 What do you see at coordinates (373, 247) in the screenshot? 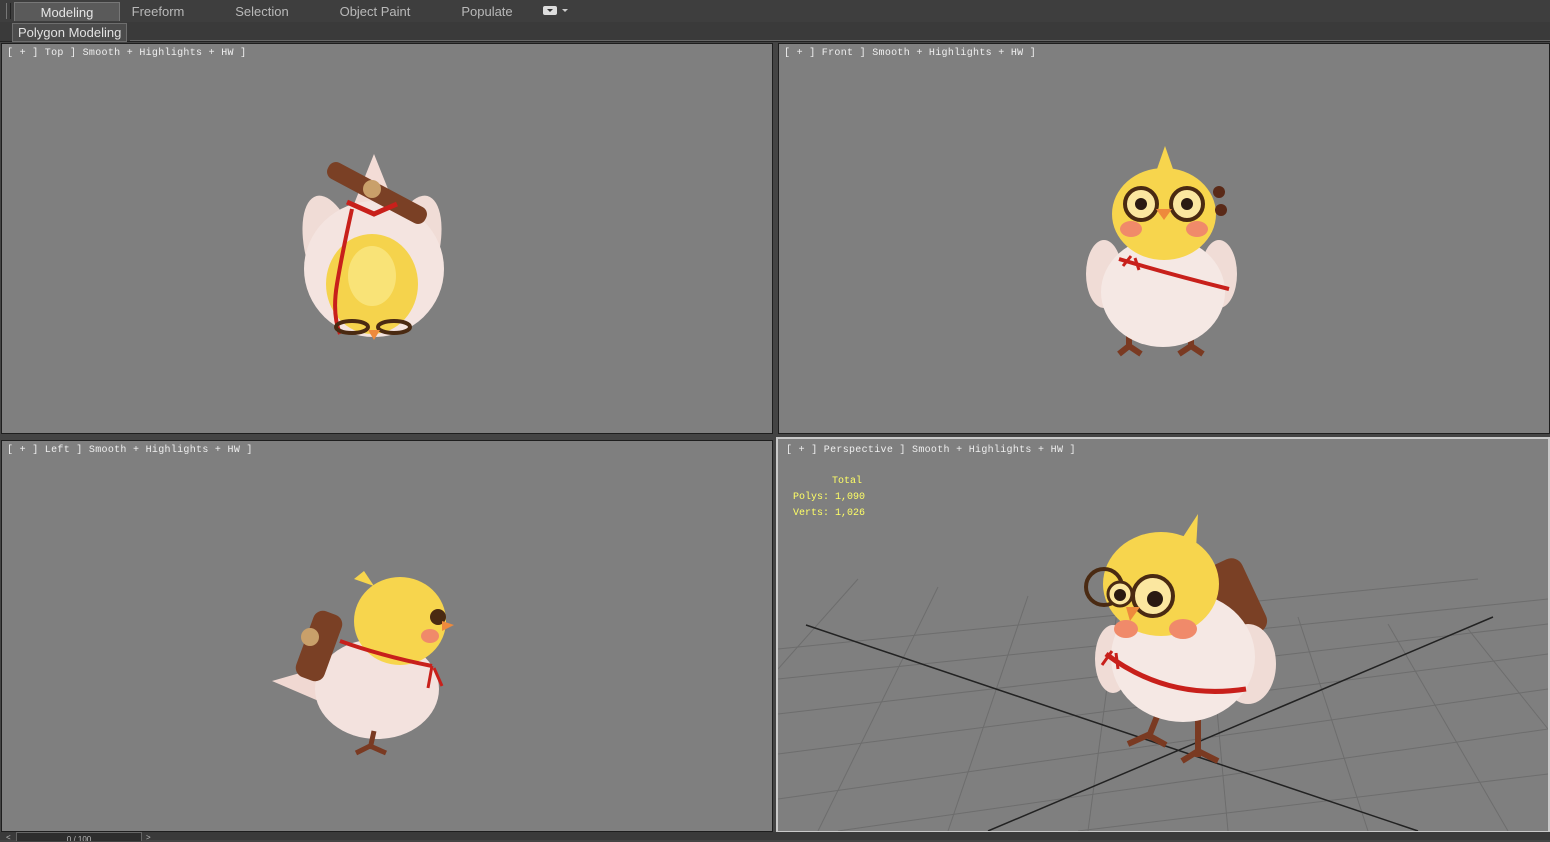
I see `bird-model-top-view` at bounding box center [373, 247].